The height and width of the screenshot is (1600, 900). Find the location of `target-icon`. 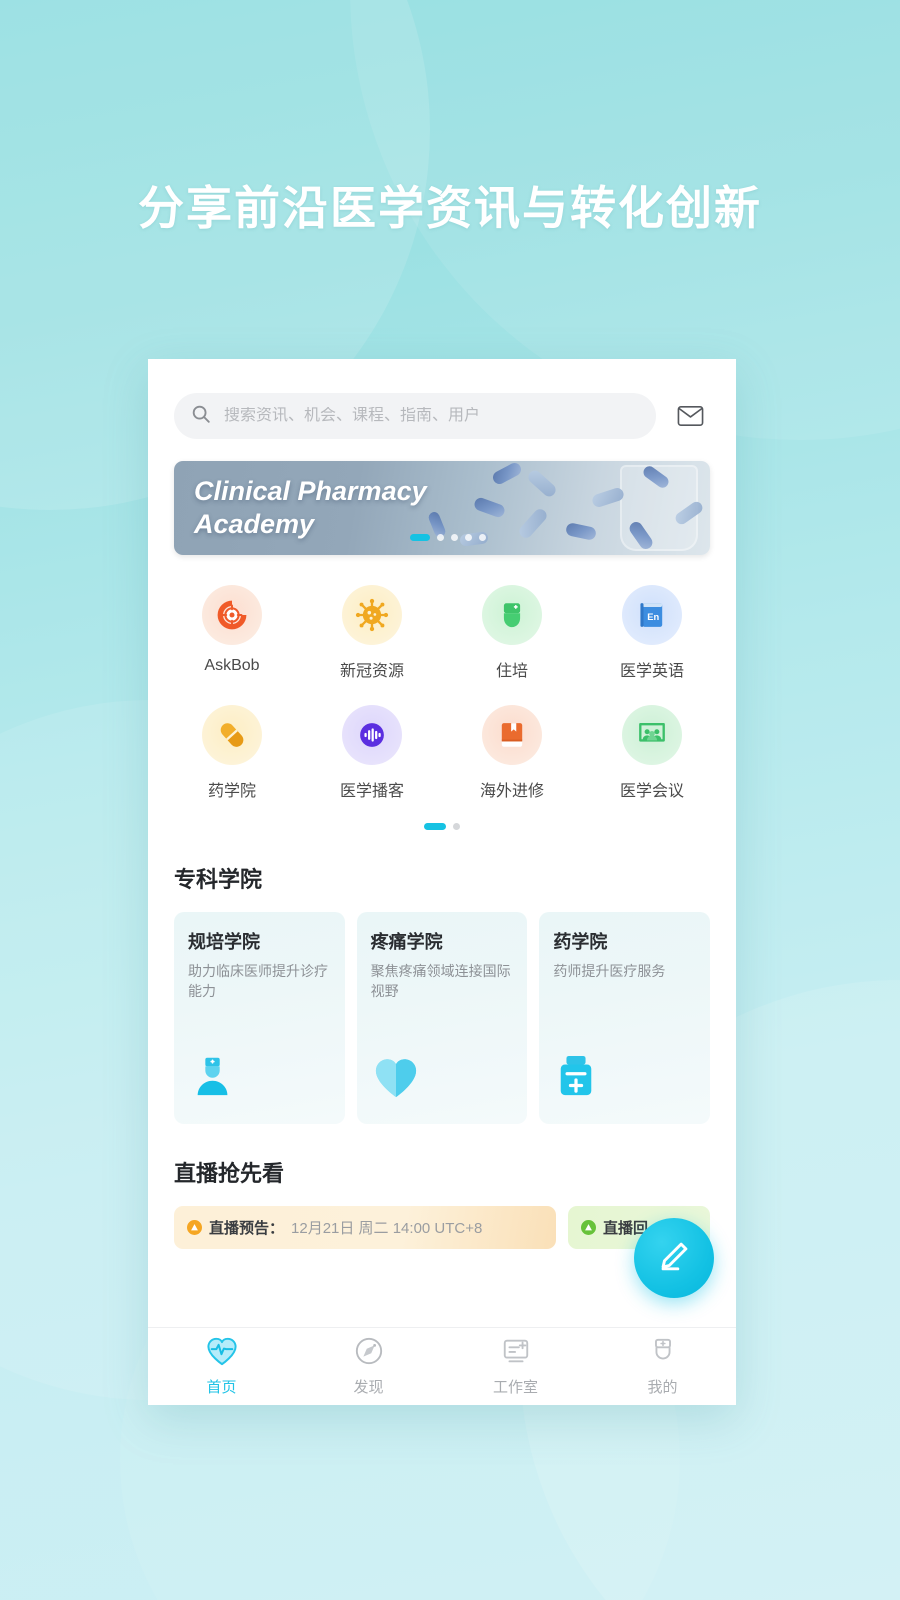

target-icon is located at coordinates (232, 615).